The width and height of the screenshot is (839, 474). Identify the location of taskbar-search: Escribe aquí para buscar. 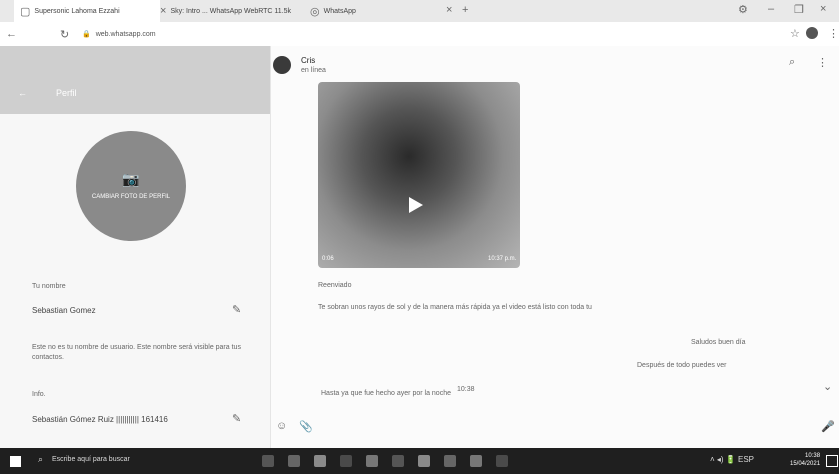
(91, 459).